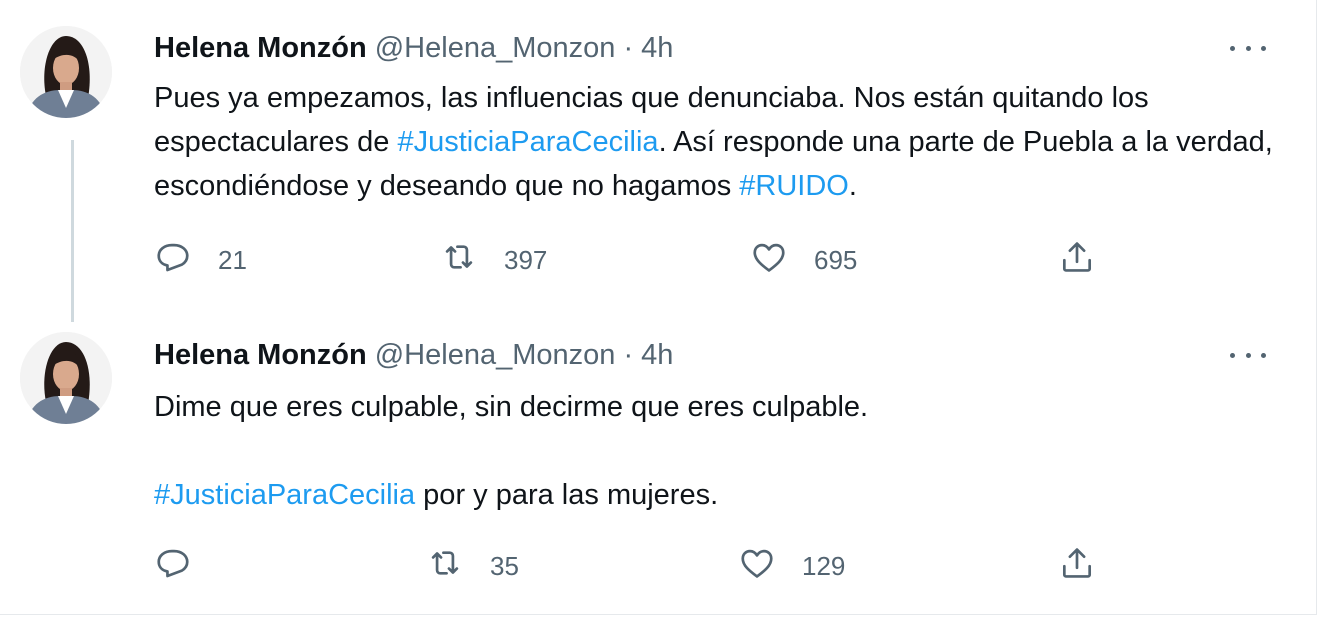 This screenshot has width=1322, height=620. What do you see at coordinates (634, 566) in the screenshot?
I see `tweet-actions: 35 129` at bounding box center [634, 566].